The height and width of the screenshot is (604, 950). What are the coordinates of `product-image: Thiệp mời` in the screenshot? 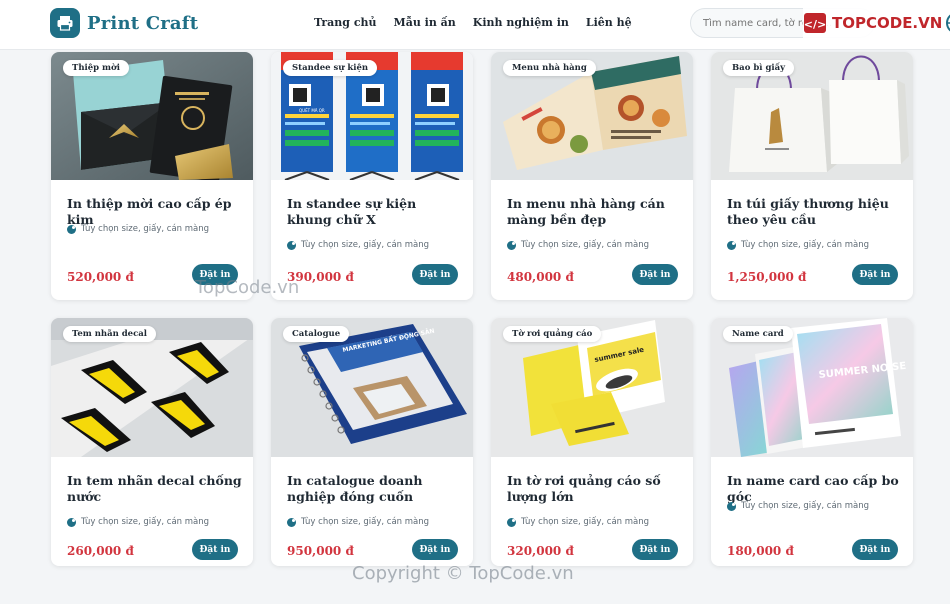 It's located at (152, 116).